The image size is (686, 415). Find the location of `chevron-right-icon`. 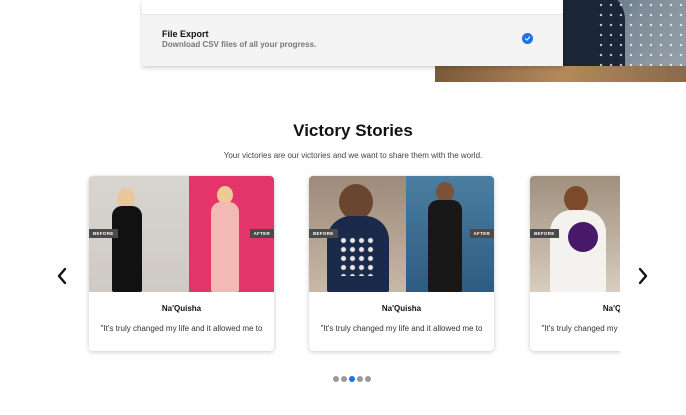

chevron-right-icon is located at coordinates (643, 276).